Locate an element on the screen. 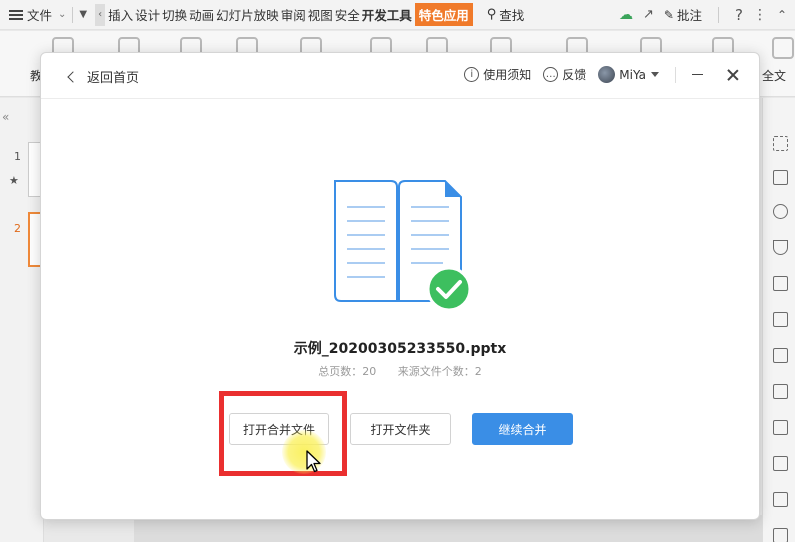 The width and height of the screenshot is (795, 542). more-icon: ⋮ is located at coordinates (760, 15).